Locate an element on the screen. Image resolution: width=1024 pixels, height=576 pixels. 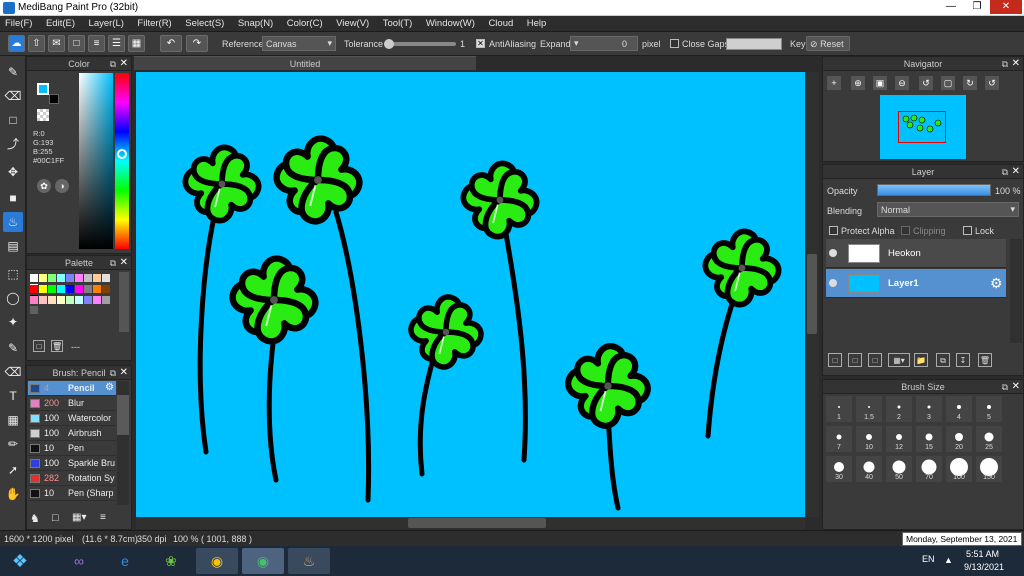
menu-edit: Edit(E) is located at coordinates (61, 22).